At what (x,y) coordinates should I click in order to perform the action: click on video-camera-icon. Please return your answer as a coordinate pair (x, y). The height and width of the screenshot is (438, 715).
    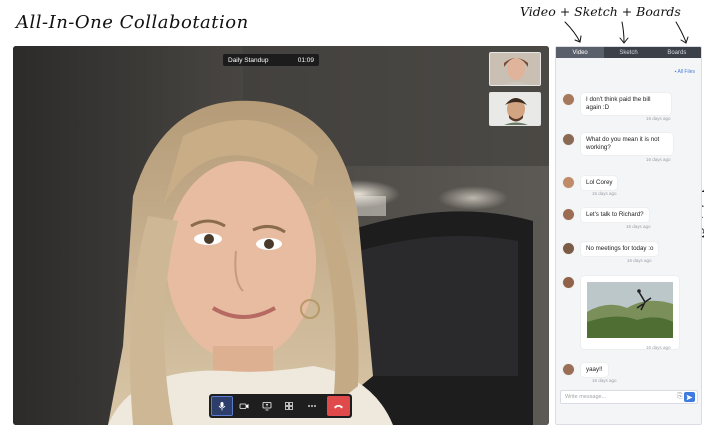
    Looking at the image, I should click on (244, 406).